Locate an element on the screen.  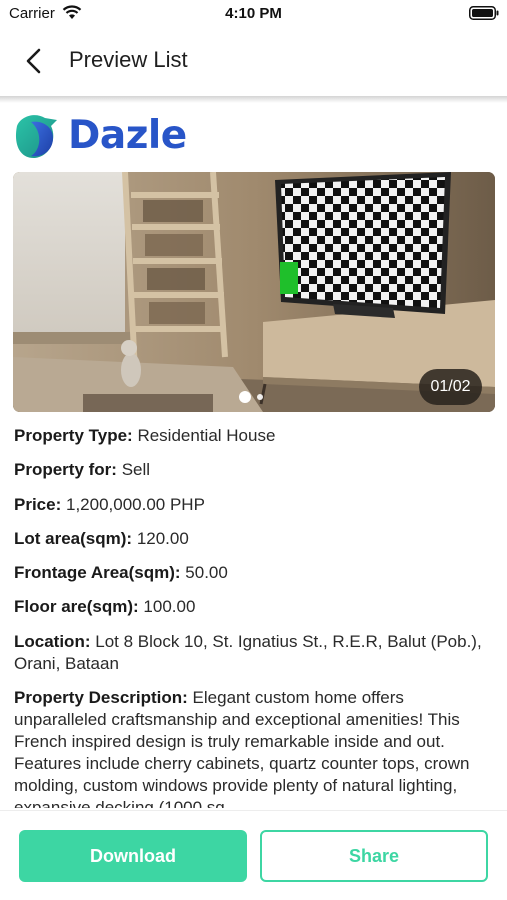
photo-counter-badge: 01/02 is located at coordinates (450, 387).